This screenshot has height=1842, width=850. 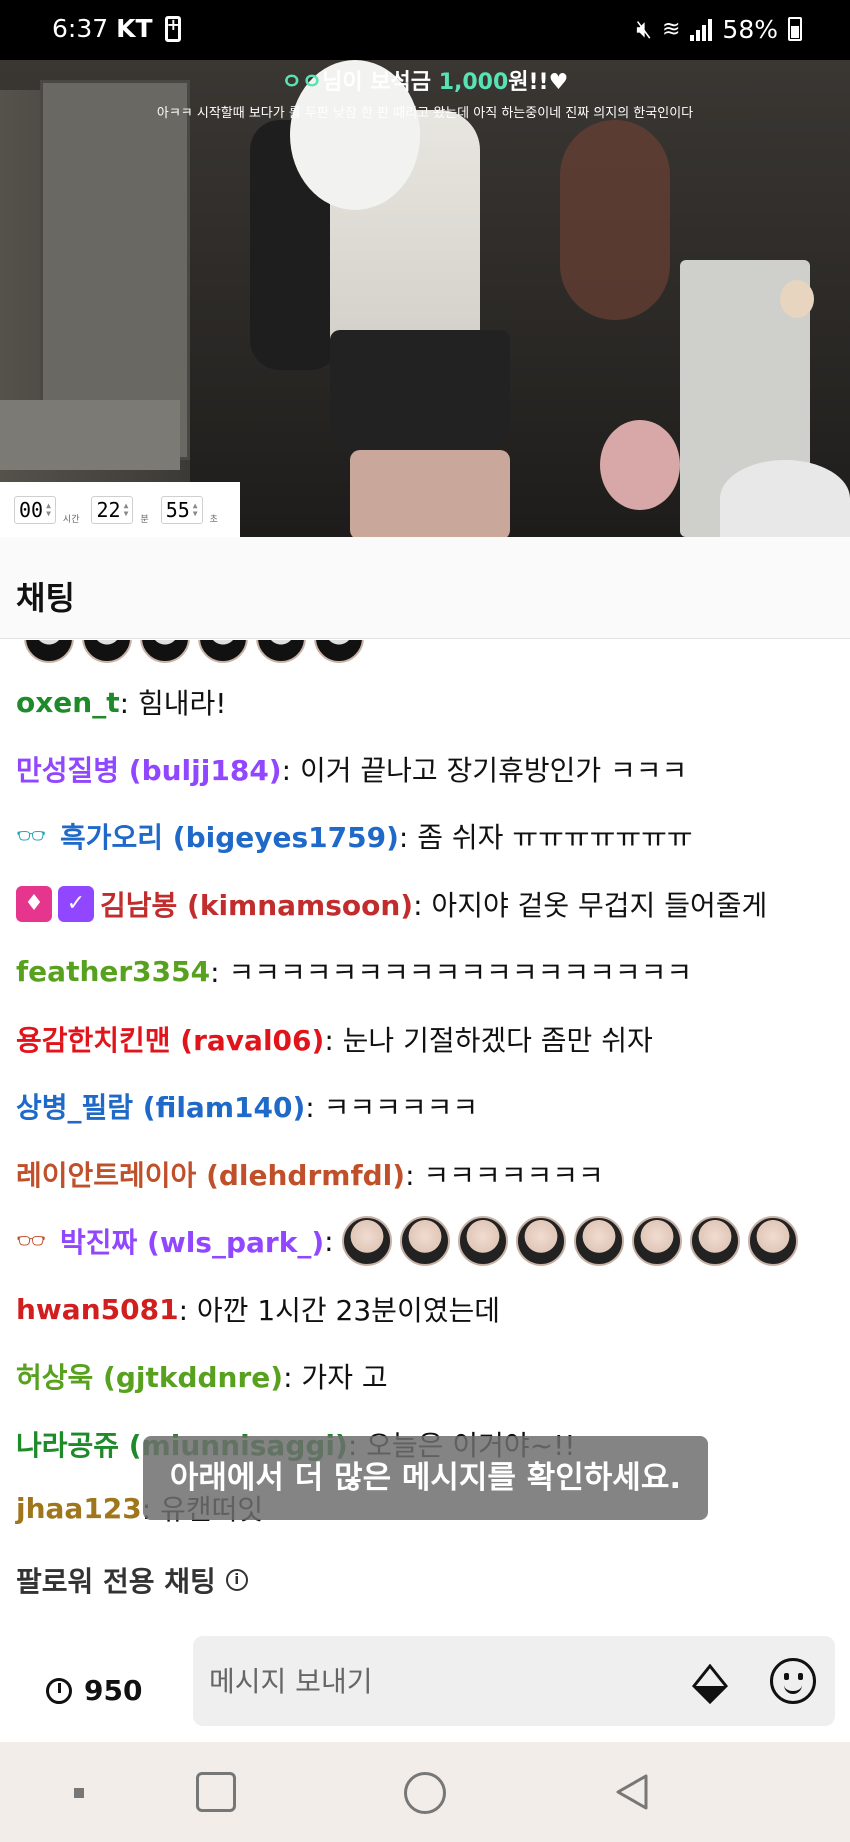 I want to click on chat-message: hwan5081: 아깐 1시간 23분이였는데, so click(x=258, y=1309).